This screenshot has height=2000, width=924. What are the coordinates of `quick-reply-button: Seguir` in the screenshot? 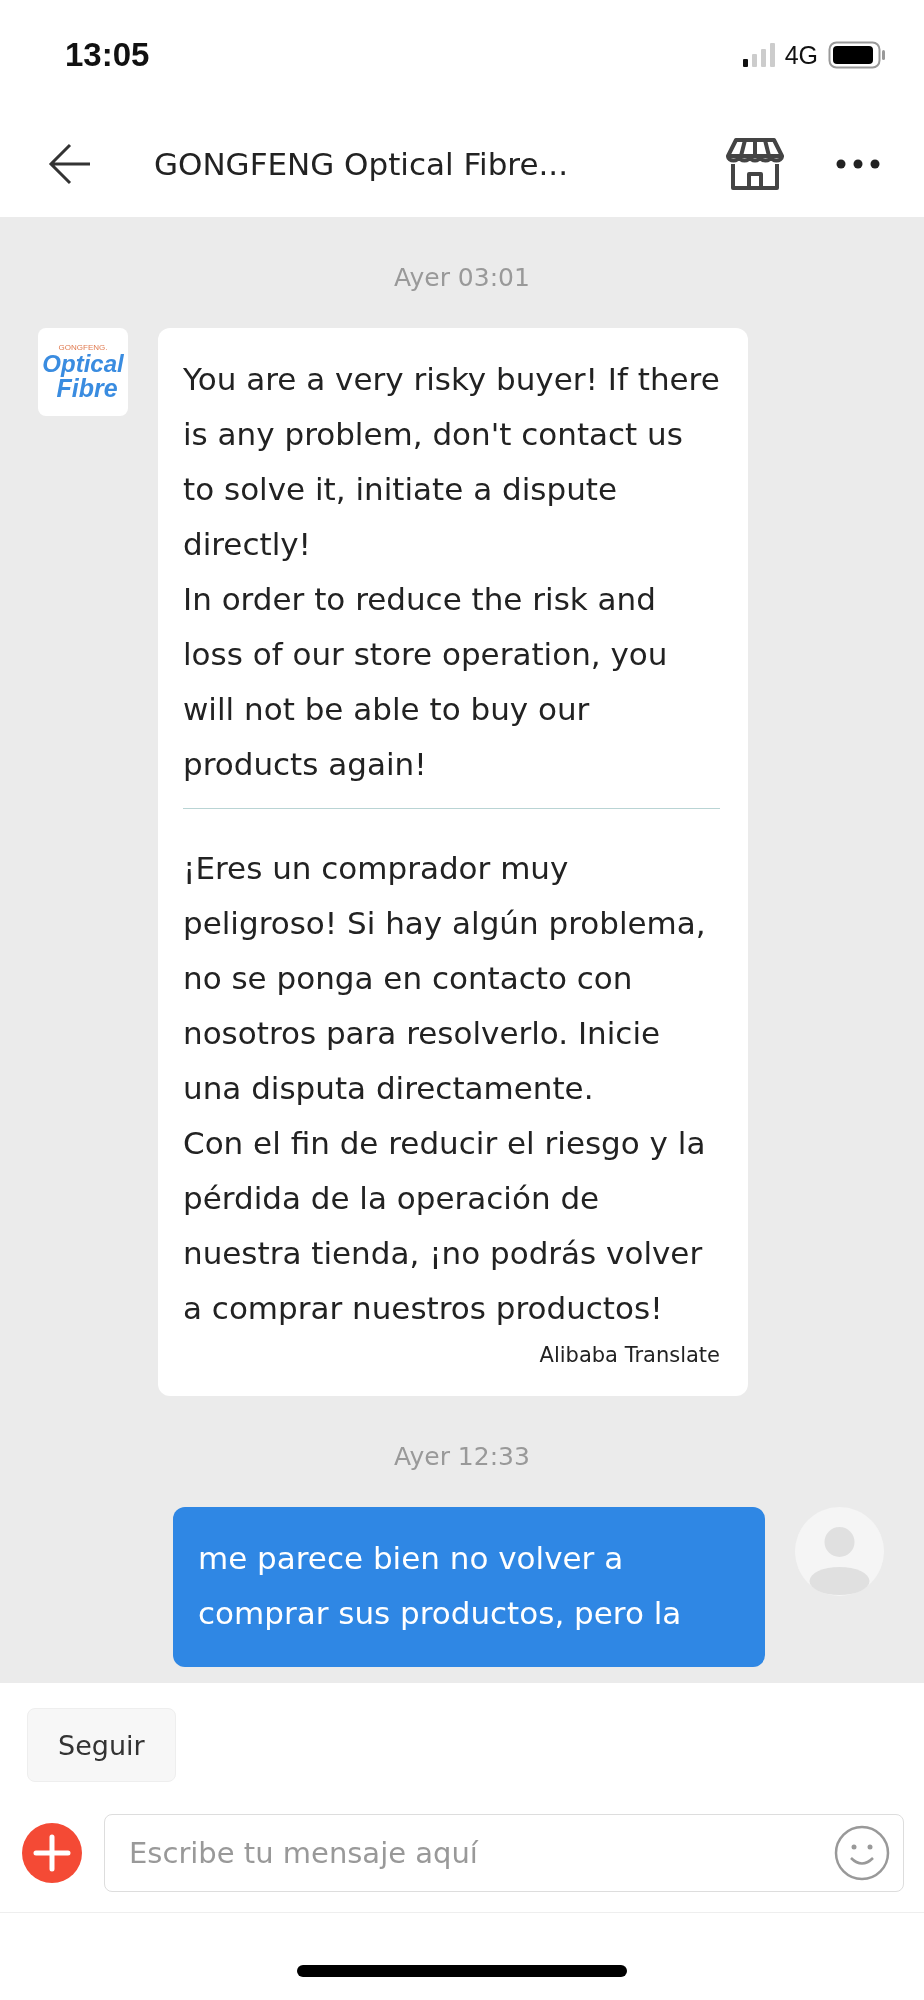 It's located at (101, 1745).